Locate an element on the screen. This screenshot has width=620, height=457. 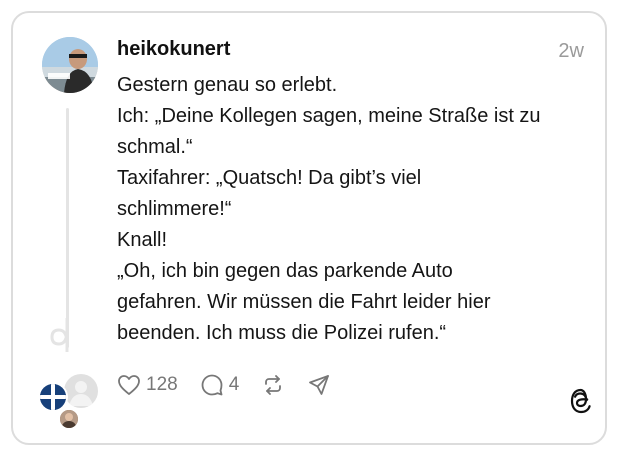
comment-icon is located at coordinates (212, 385).